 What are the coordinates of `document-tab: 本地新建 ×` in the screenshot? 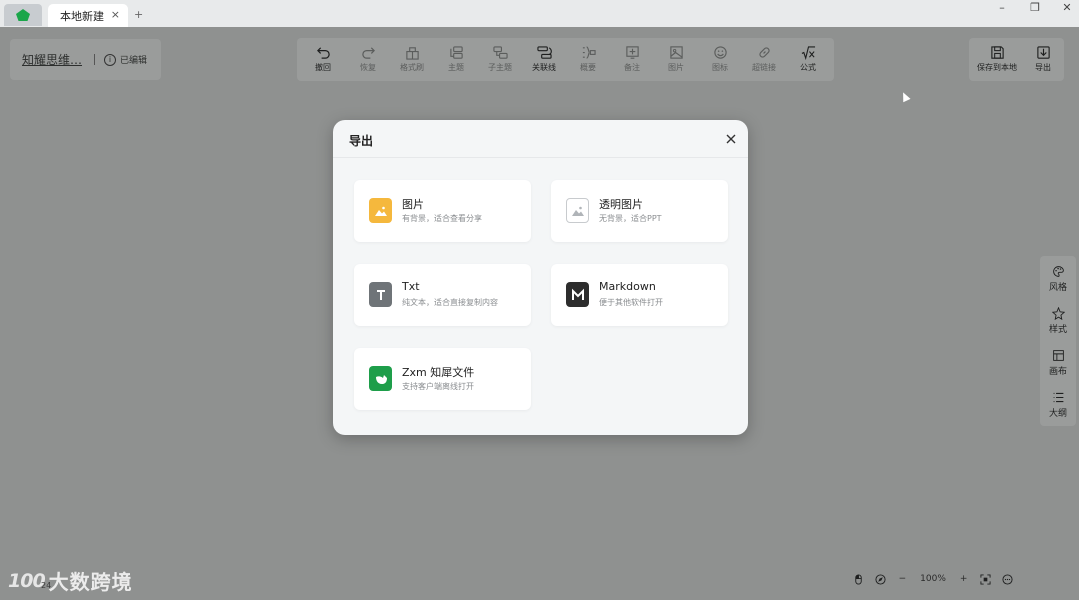 It's located at (88, 15).